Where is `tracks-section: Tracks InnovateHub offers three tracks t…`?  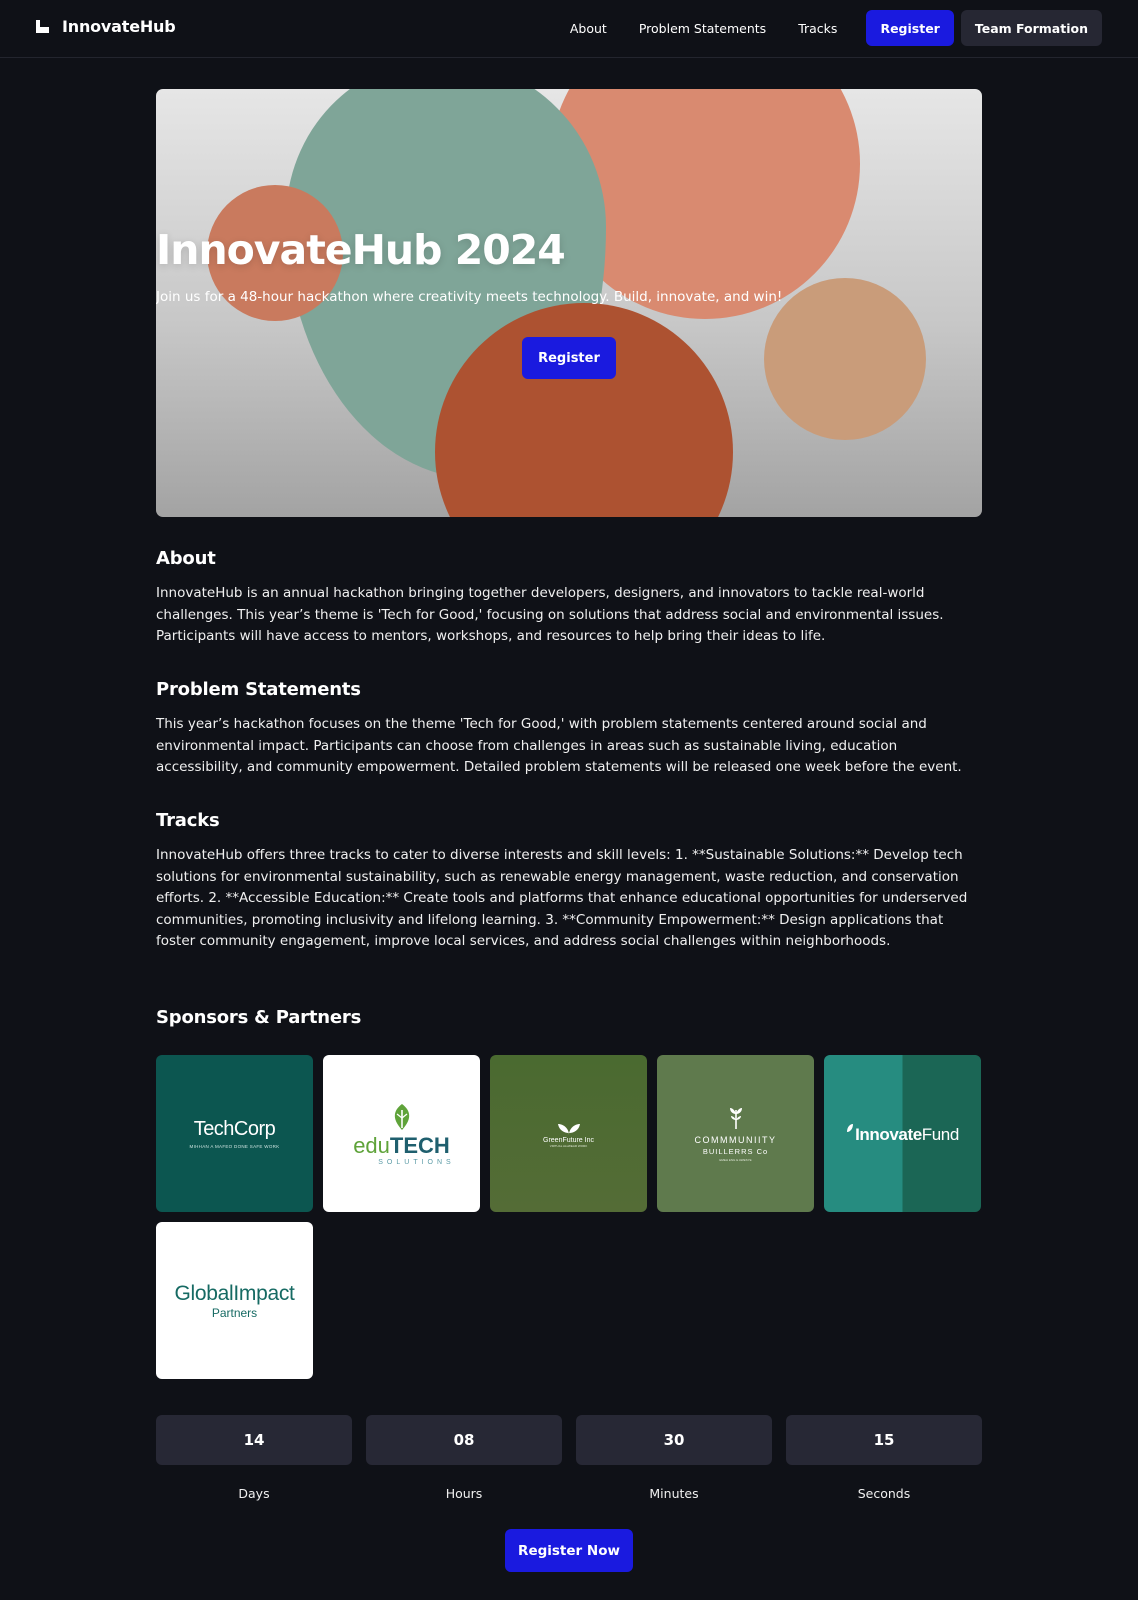
tracks-section: Tracks InnovateHub offers three tracks t… is located at coordinates (569, 881).